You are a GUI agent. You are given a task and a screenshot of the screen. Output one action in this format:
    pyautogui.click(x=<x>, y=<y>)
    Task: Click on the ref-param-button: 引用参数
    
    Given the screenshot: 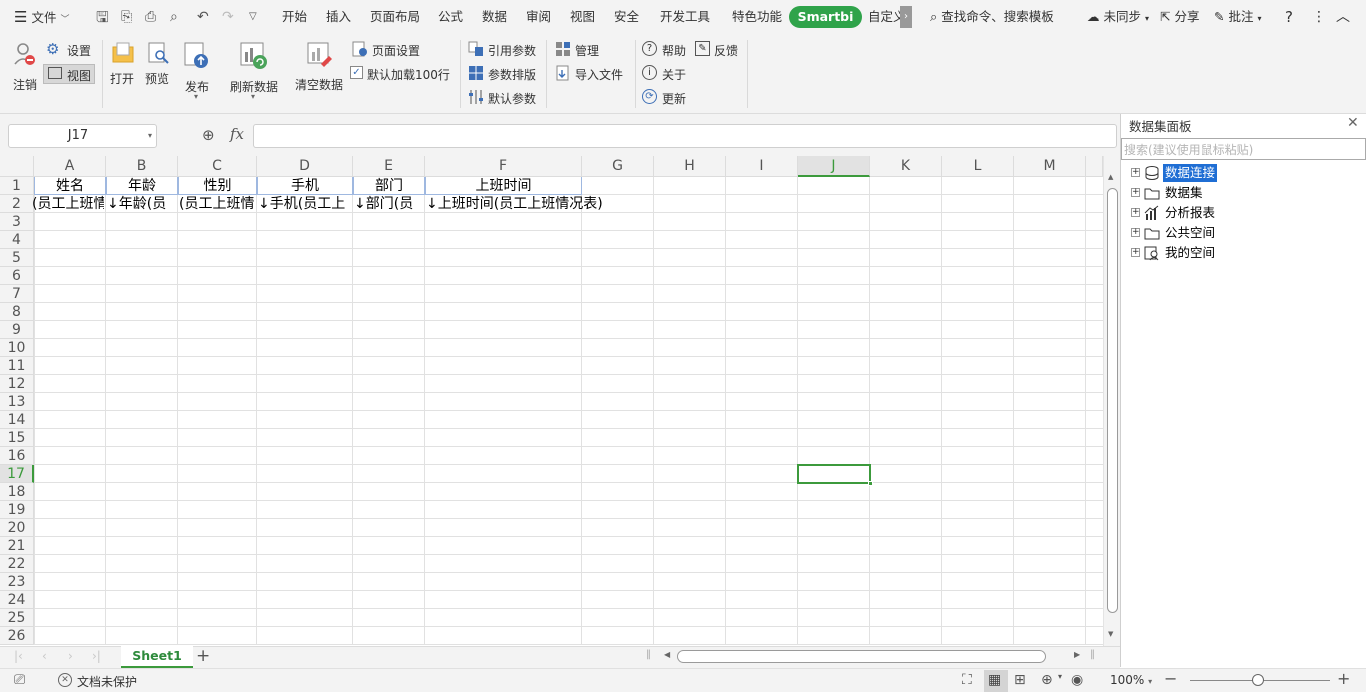 What is the action you would take?
    pyautogui.click(x=504, y=50)
    